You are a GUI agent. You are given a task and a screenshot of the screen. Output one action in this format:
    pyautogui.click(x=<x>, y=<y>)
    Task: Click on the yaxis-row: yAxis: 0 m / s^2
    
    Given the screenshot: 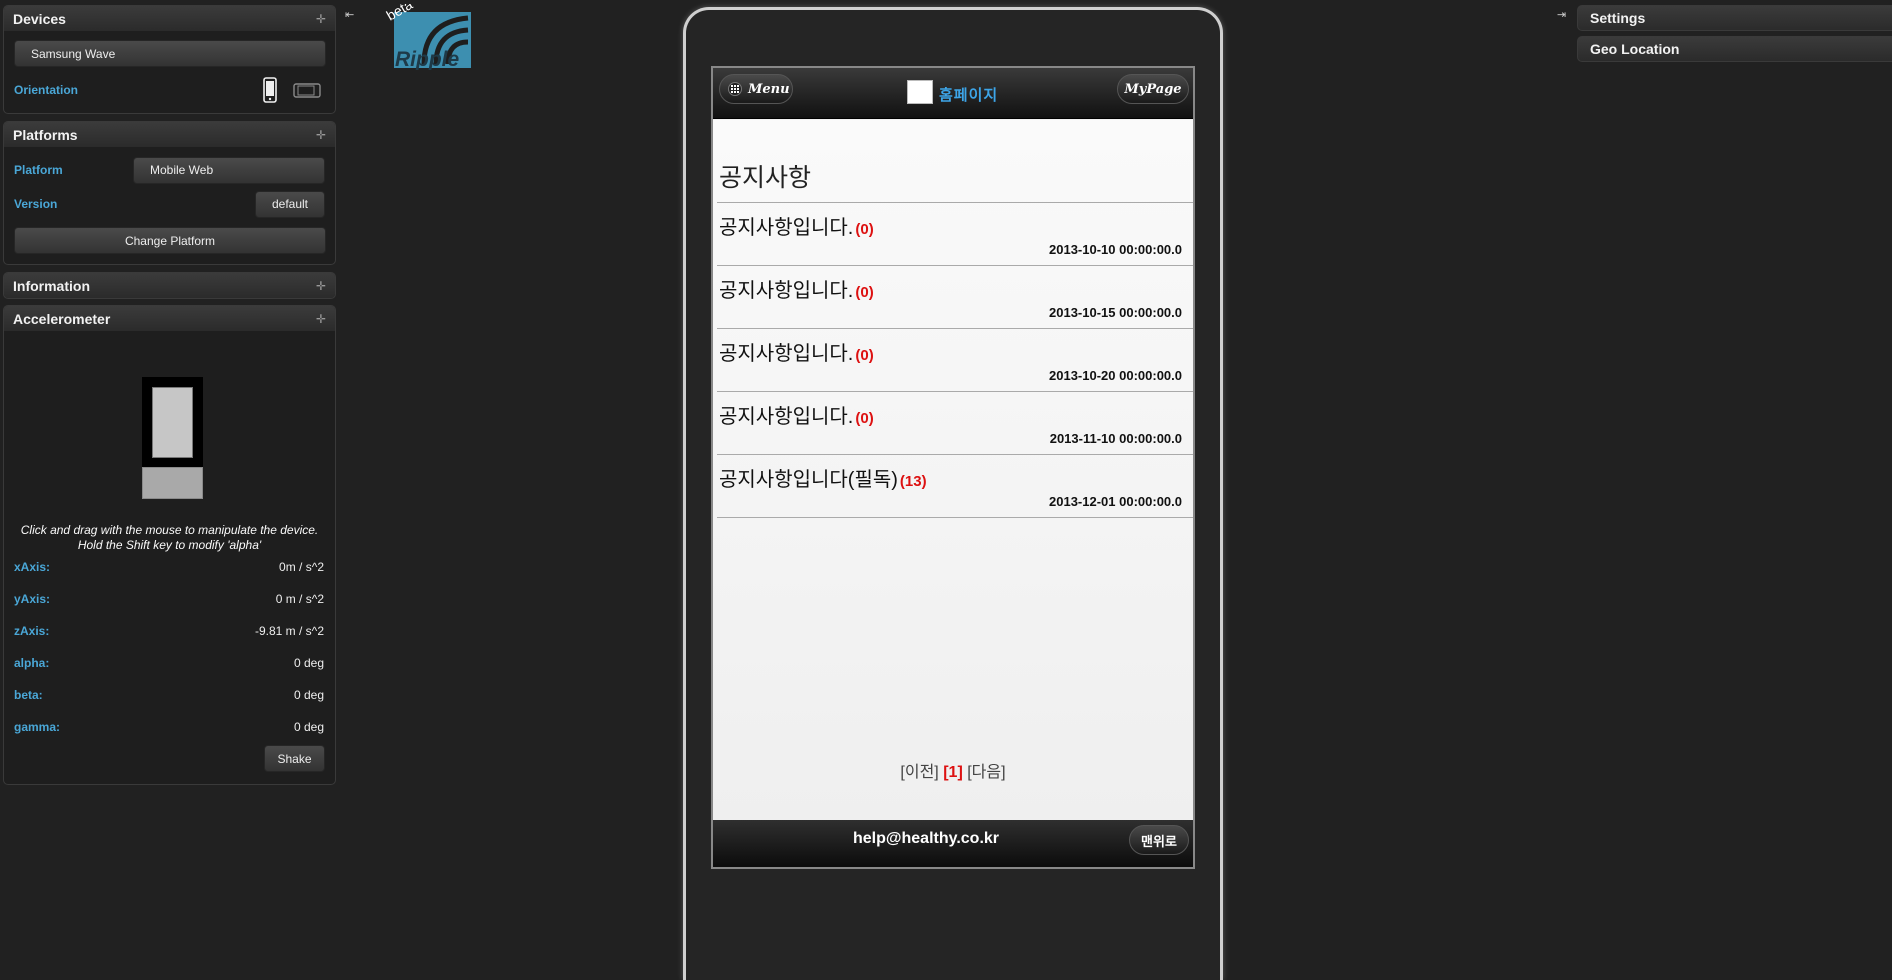 What is the action you would take?
    pyautogui.click(x=169, y=599)
    